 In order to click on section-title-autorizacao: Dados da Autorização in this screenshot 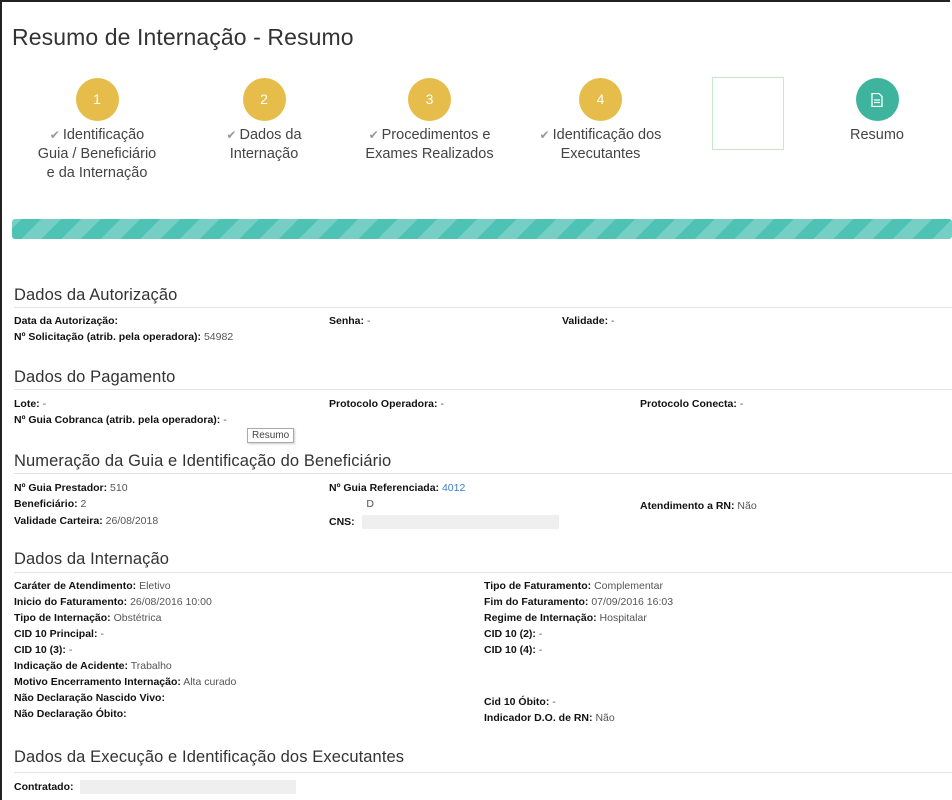, I will do `click(96, 295)`.